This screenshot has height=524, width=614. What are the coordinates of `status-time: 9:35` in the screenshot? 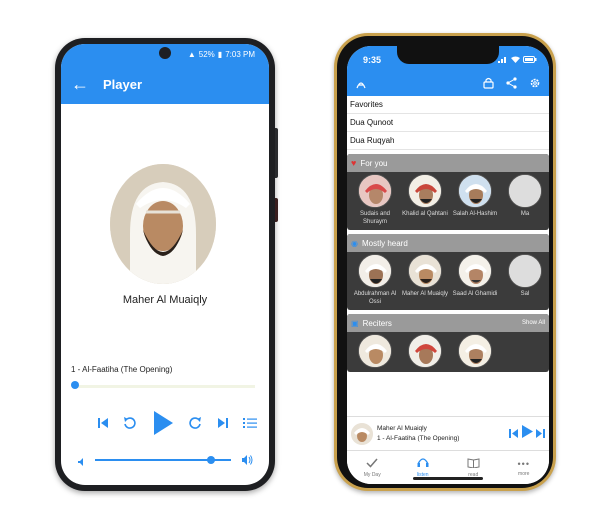 It's located at (372, 60).